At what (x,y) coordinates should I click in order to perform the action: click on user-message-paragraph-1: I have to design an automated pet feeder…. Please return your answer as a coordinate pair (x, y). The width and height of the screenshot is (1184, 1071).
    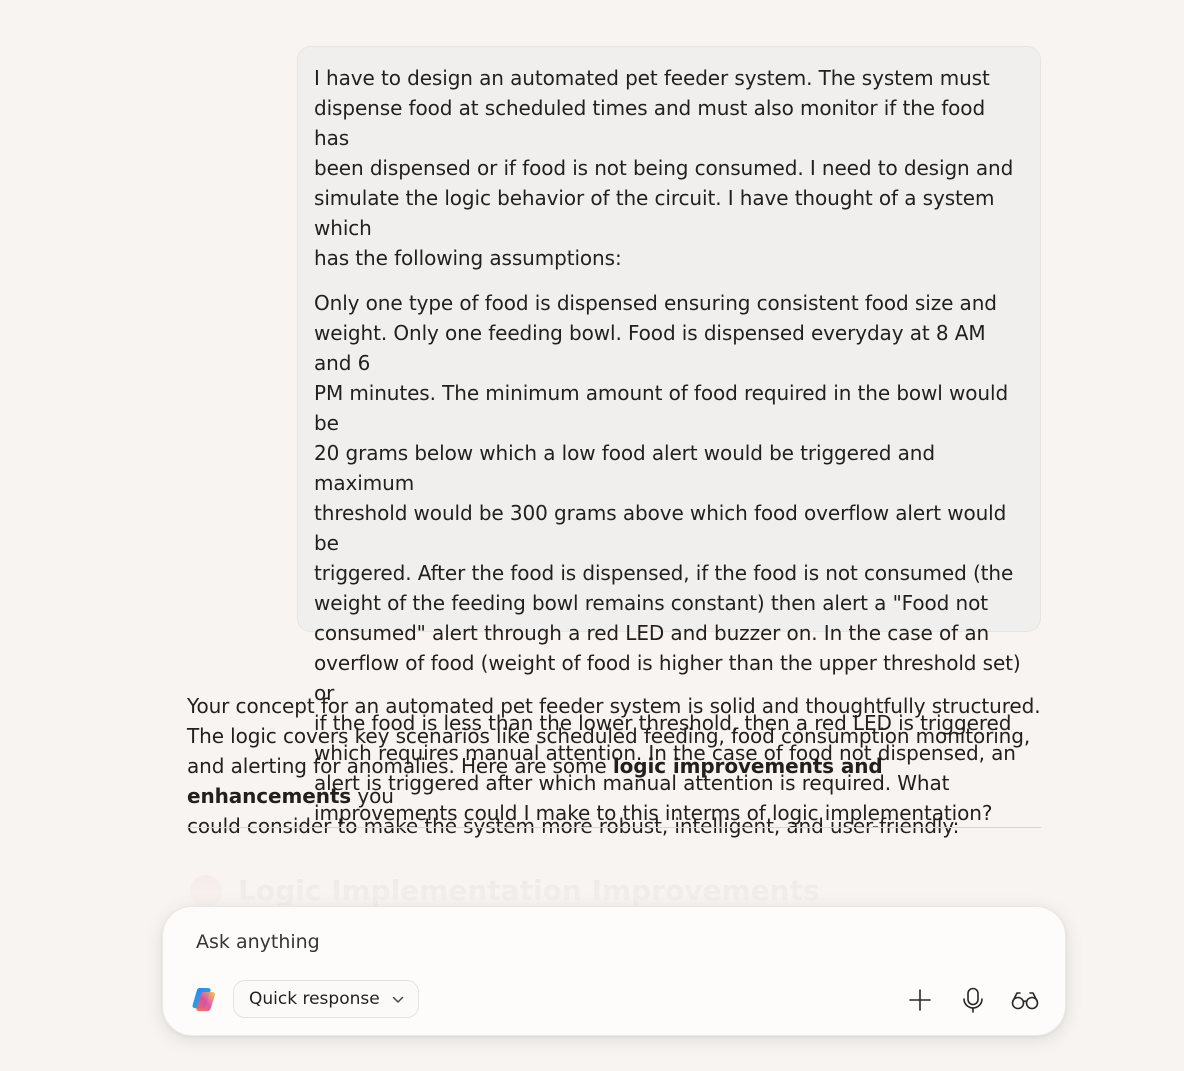
    Looking at the image, I should click on (664, 168).